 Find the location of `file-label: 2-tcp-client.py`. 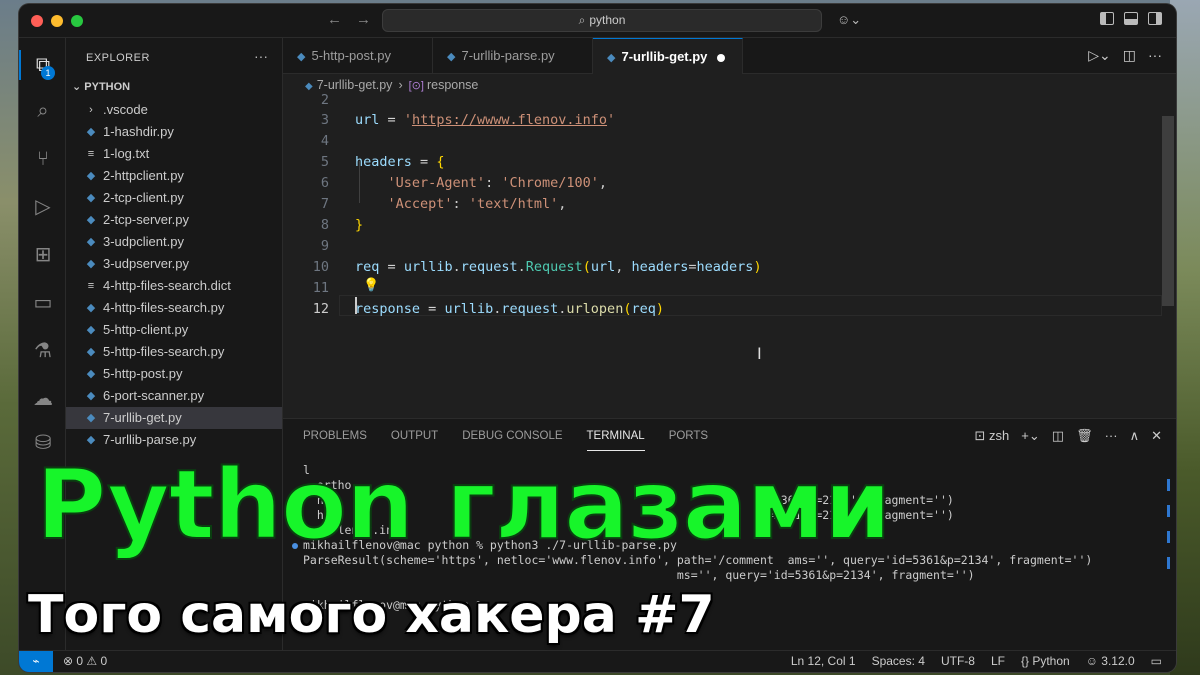

file-label: 2-tcp-client.py is located at coordinates (143, 197).